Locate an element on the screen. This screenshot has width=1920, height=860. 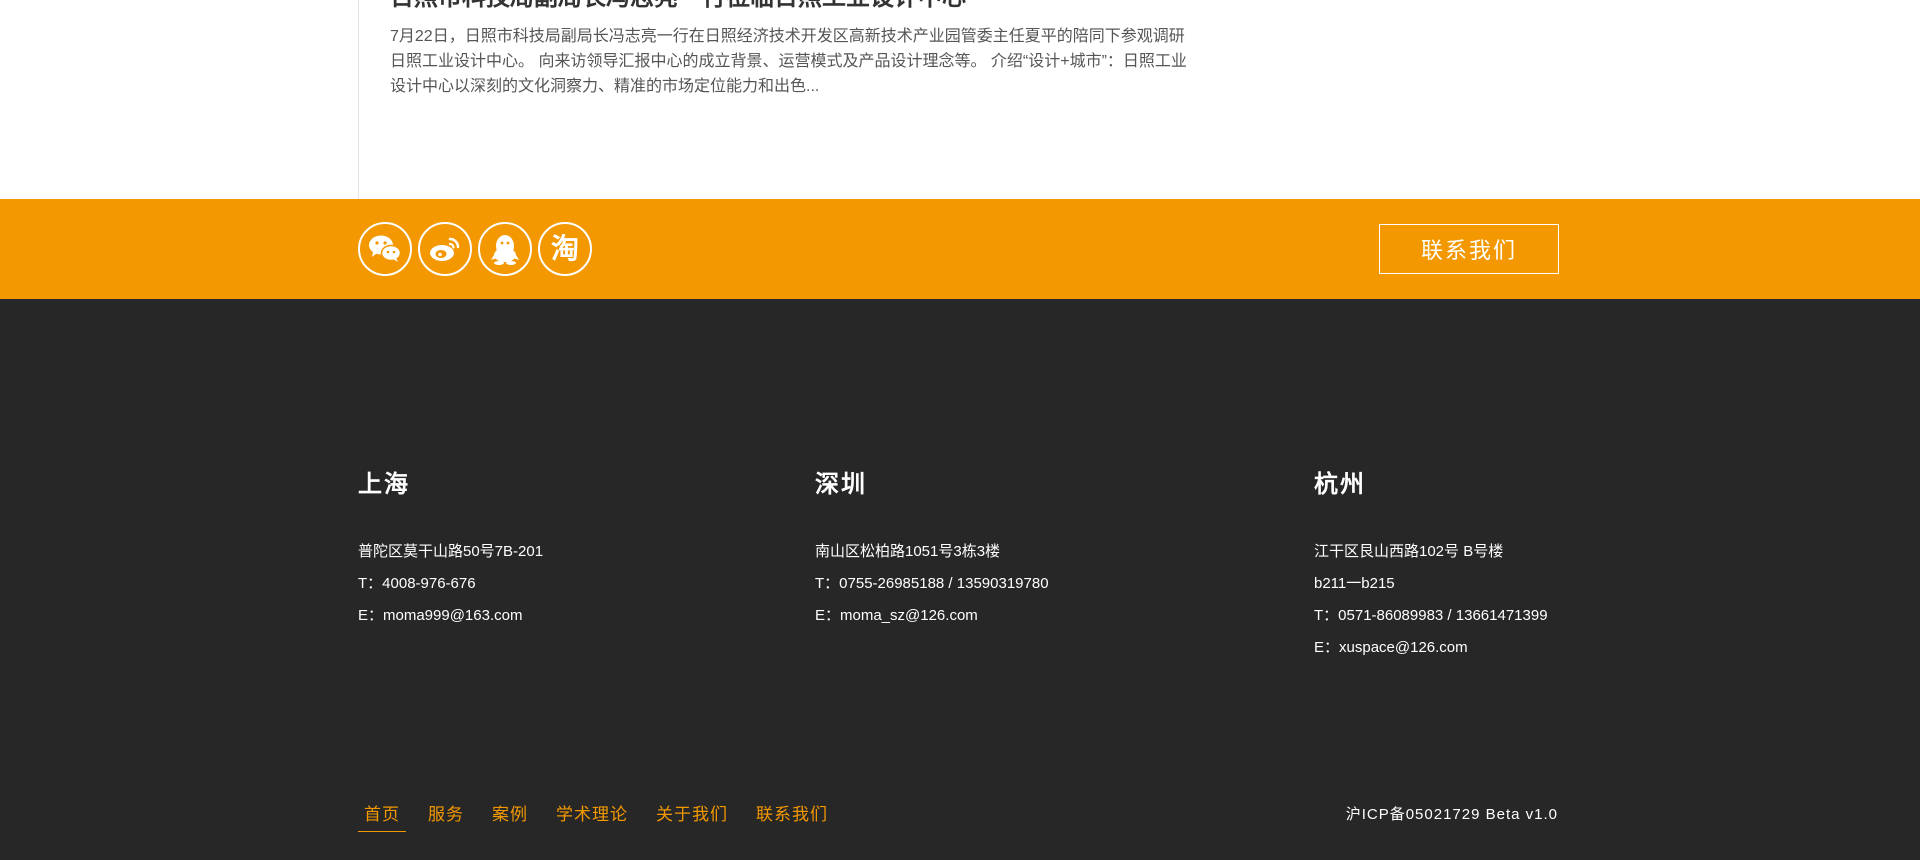
social-links: 淘 is located at coordinates (475, 249).